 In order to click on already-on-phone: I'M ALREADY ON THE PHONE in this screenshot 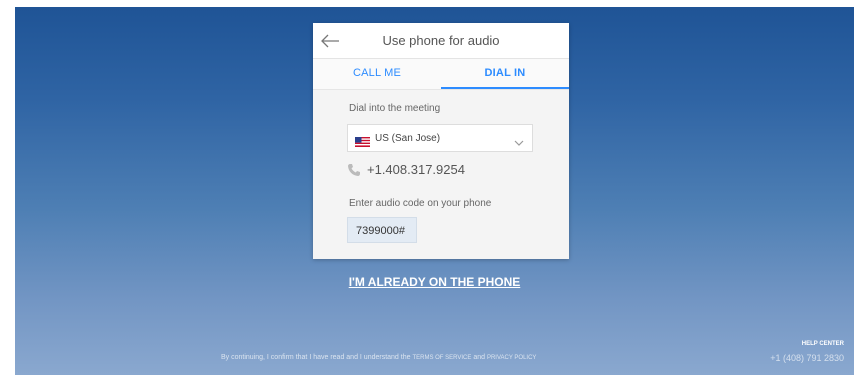, I will do `click(434, 282)`.